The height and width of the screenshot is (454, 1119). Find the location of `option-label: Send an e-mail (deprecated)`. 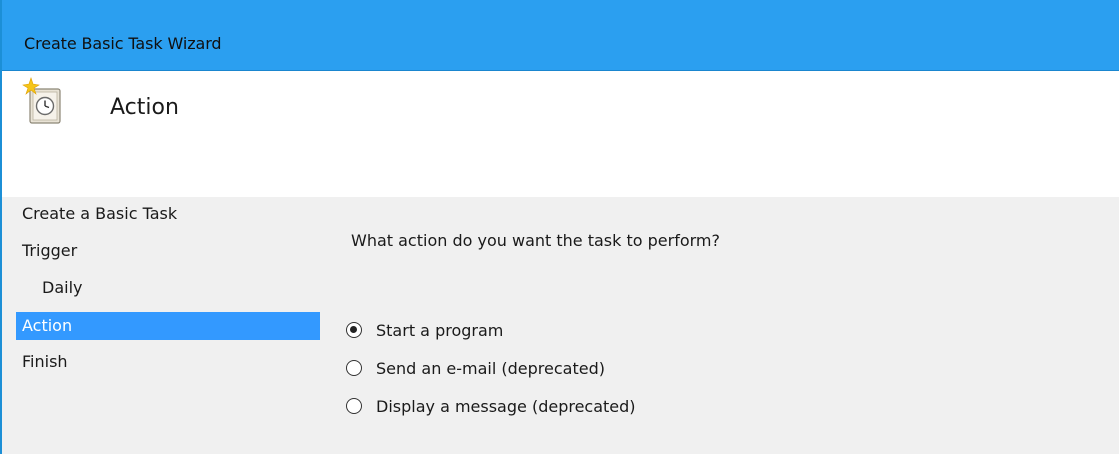

option-label: Send an e-mail (deprecated) is located at coordinates (490, 368).